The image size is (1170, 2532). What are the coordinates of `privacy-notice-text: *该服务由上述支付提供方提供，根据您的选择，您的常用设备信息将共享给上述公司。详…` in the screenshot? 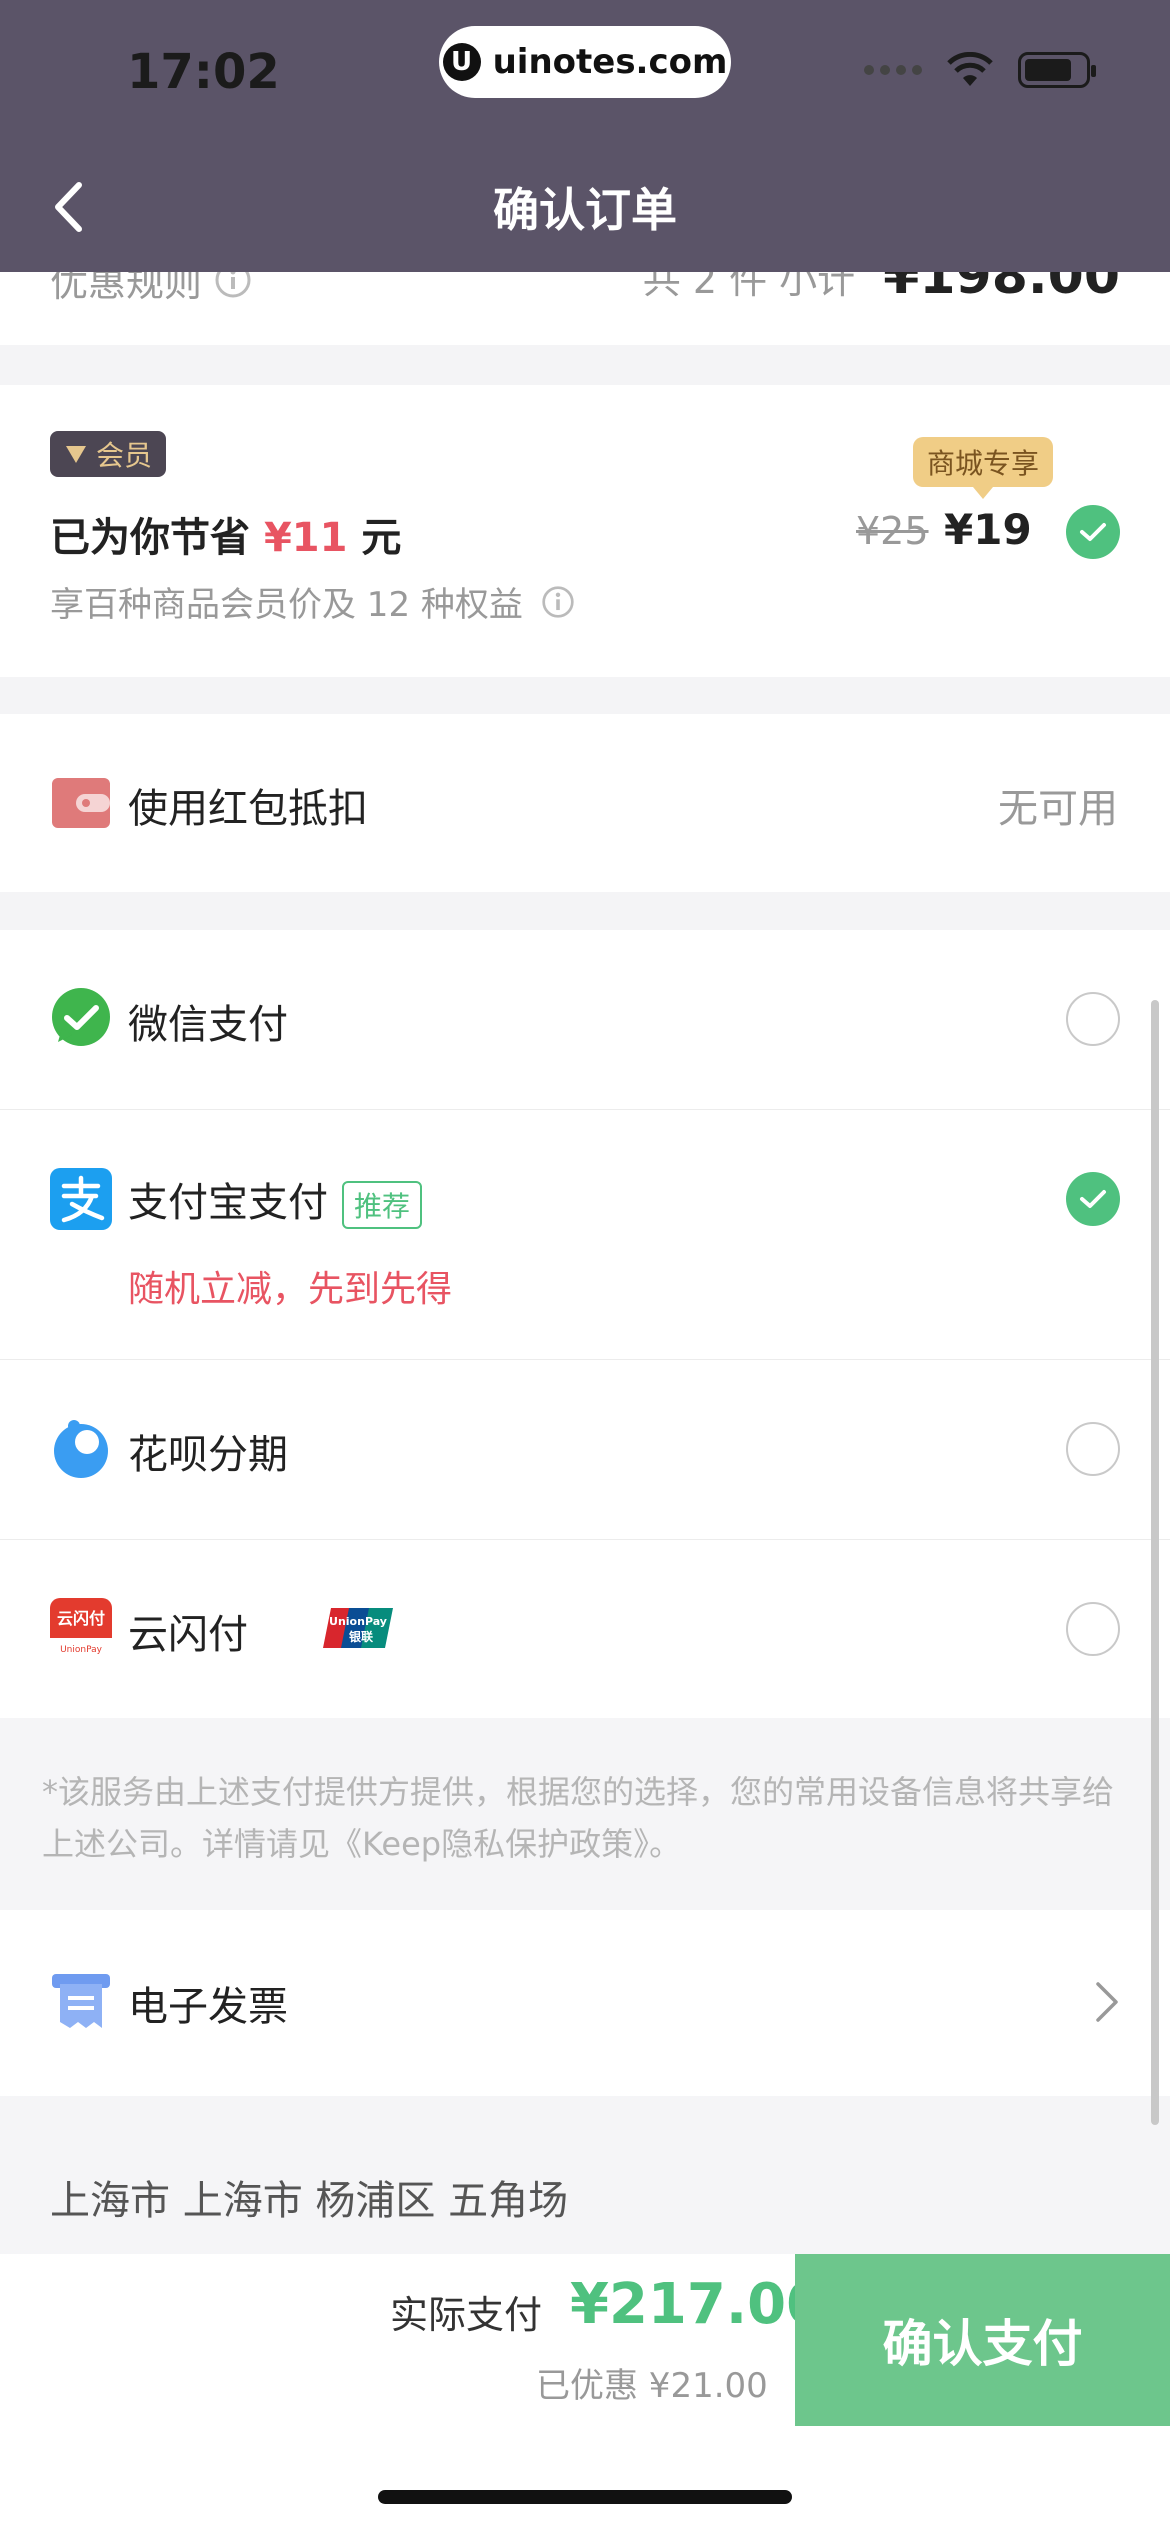 It's located at (578, 1818).